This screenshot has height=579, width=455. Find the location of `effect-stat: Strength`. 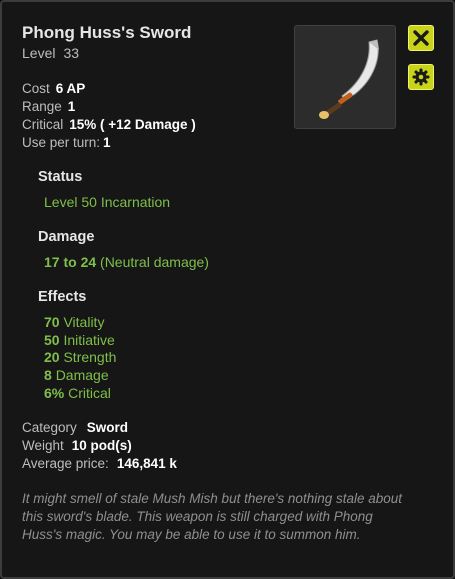

effect-stat: Strength is located at coordinates (90, 357).